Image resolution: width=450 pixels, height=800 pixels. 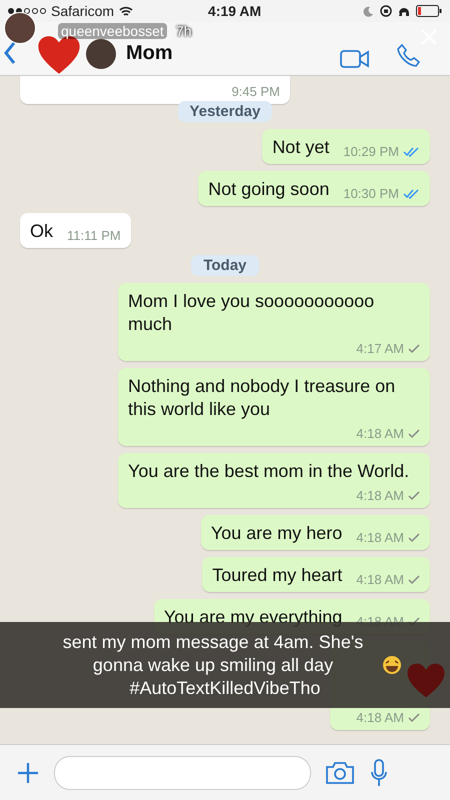 What do you see at coordinates (386, 11) in the screenshot?
I see `lock-rotation-icon` at bounding box center [386, 11].